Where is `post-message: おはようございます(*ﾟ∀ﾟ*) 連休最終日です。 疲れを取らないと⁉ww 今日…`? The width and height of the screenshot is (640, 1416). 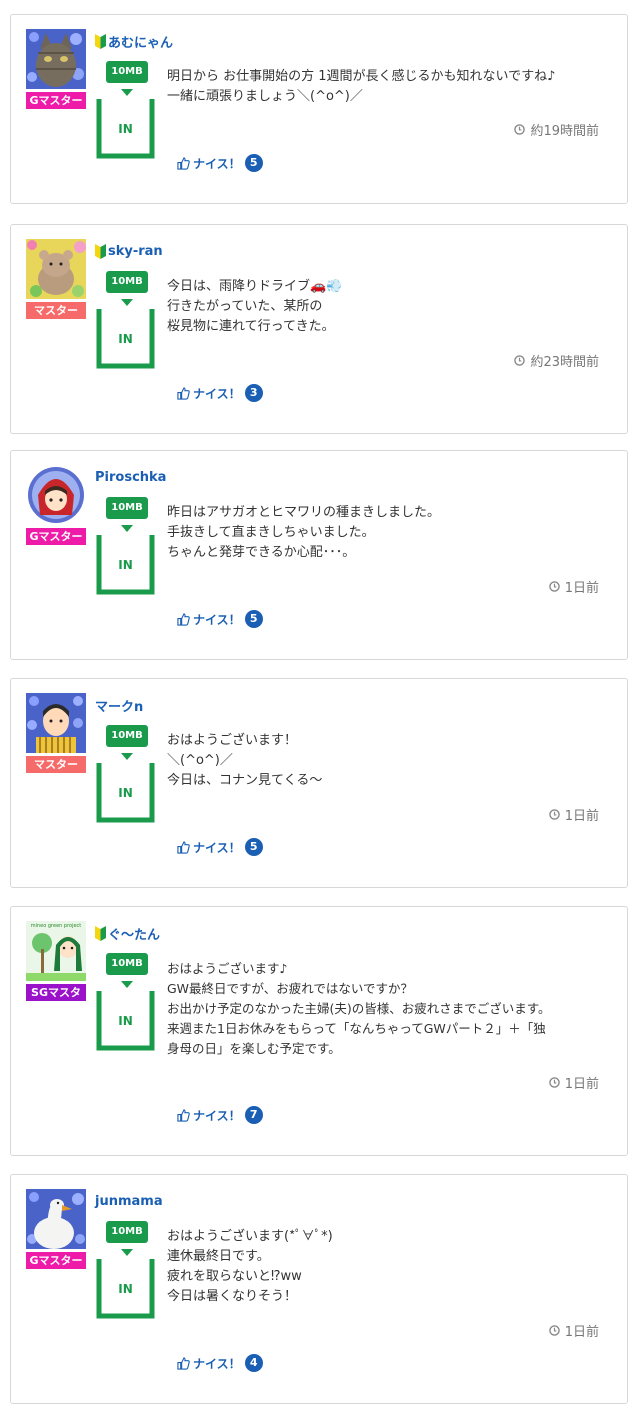
post-message: おはようございます(*ﾟ∀ﾟ*) 連休最終日です。 疲れを取らないと⁉ww 今日… is located at coordinates (250, 1266).